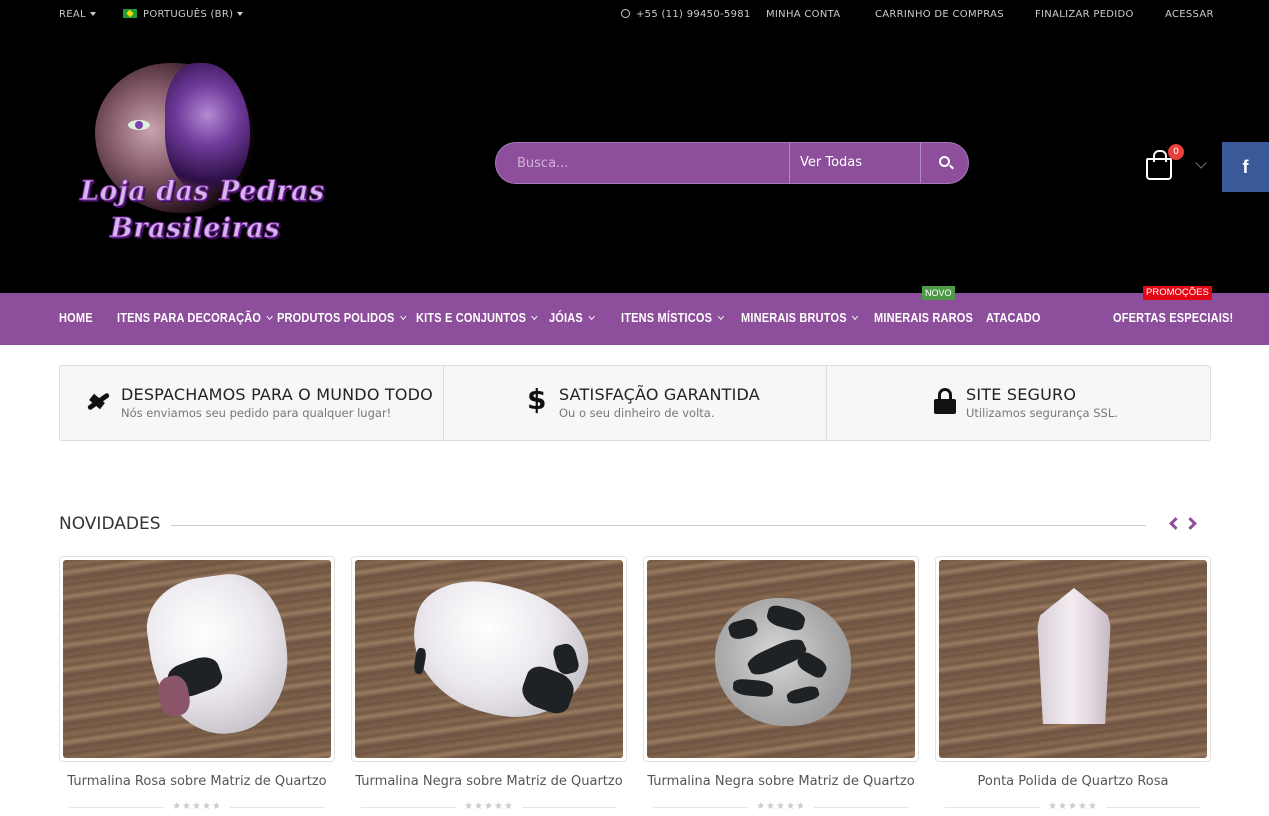  What do you see at coordinates (189, 318) in the screenshot?
I see `nav-label: ITENS PARA DECORAÇÃO` at bounding box center [189, 318].